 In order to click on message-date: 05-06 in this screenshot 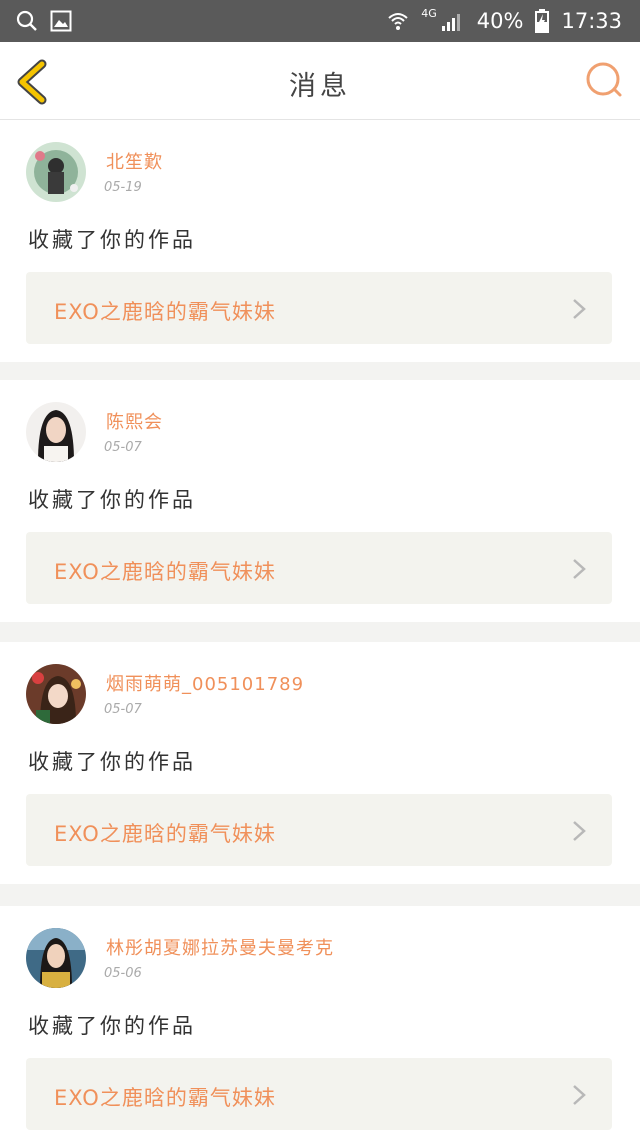, I will do `click(123, 973)`.